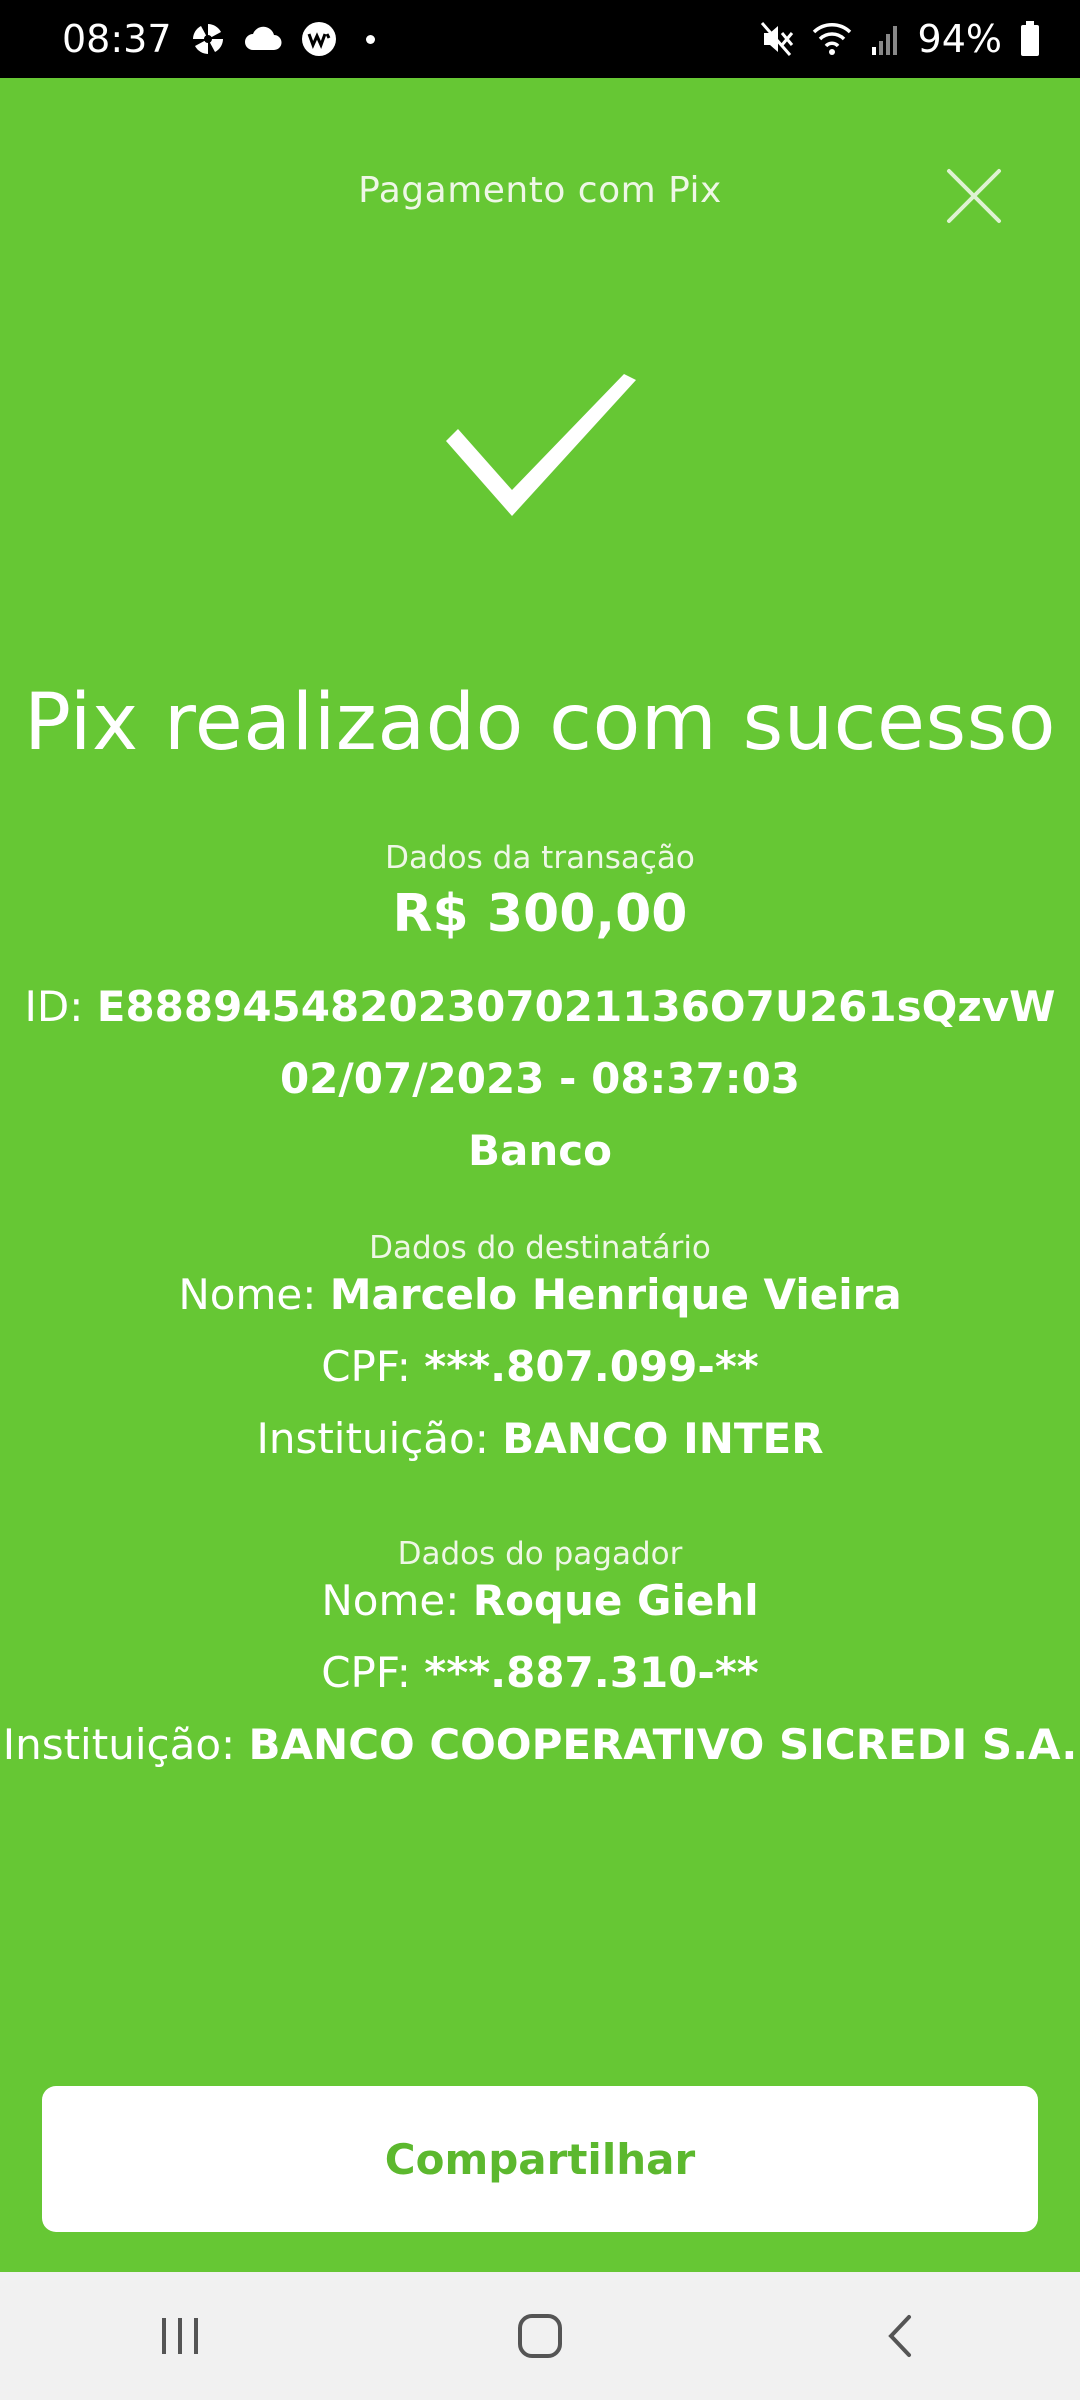 The width and height of the screenshot is (1080, 2400). What do you see at coordinates (540, 858) in the screenshot?
I see `transaction-section-label: Dados da transação` at bounding box center [540, 858].